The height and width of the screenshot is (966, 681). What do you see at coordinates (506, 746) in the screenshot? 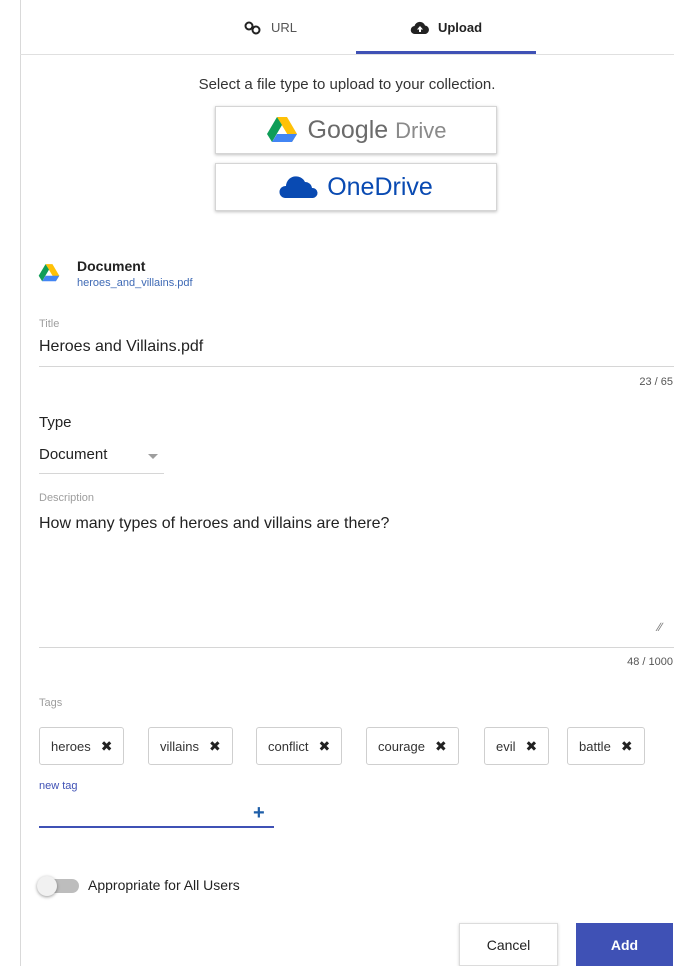
I see `tag-chip-label: evil` at bounding box center [506, 746].